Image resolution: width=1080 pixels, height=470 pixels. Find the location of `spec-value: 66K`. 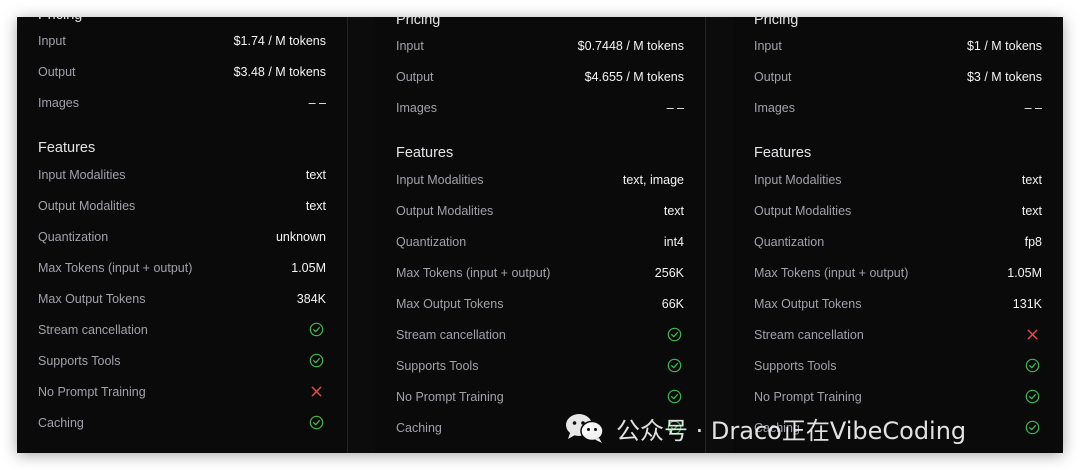

spec-value: 66K is located at coordinates (672, 304).